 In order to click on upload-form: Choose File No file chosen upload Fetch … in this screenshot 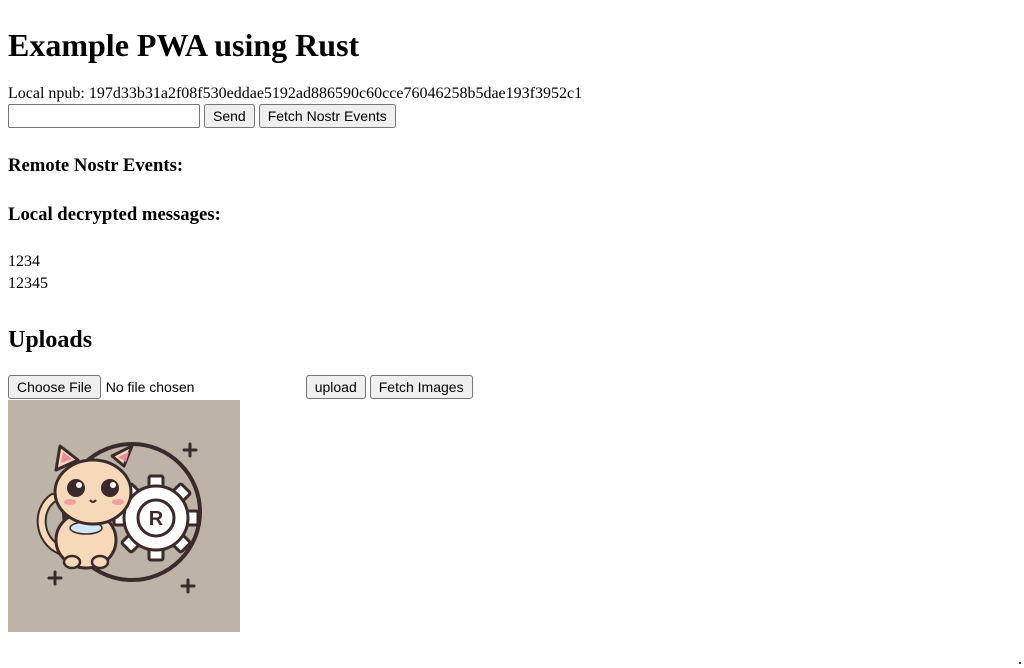, I will do `click(512, 387)`.